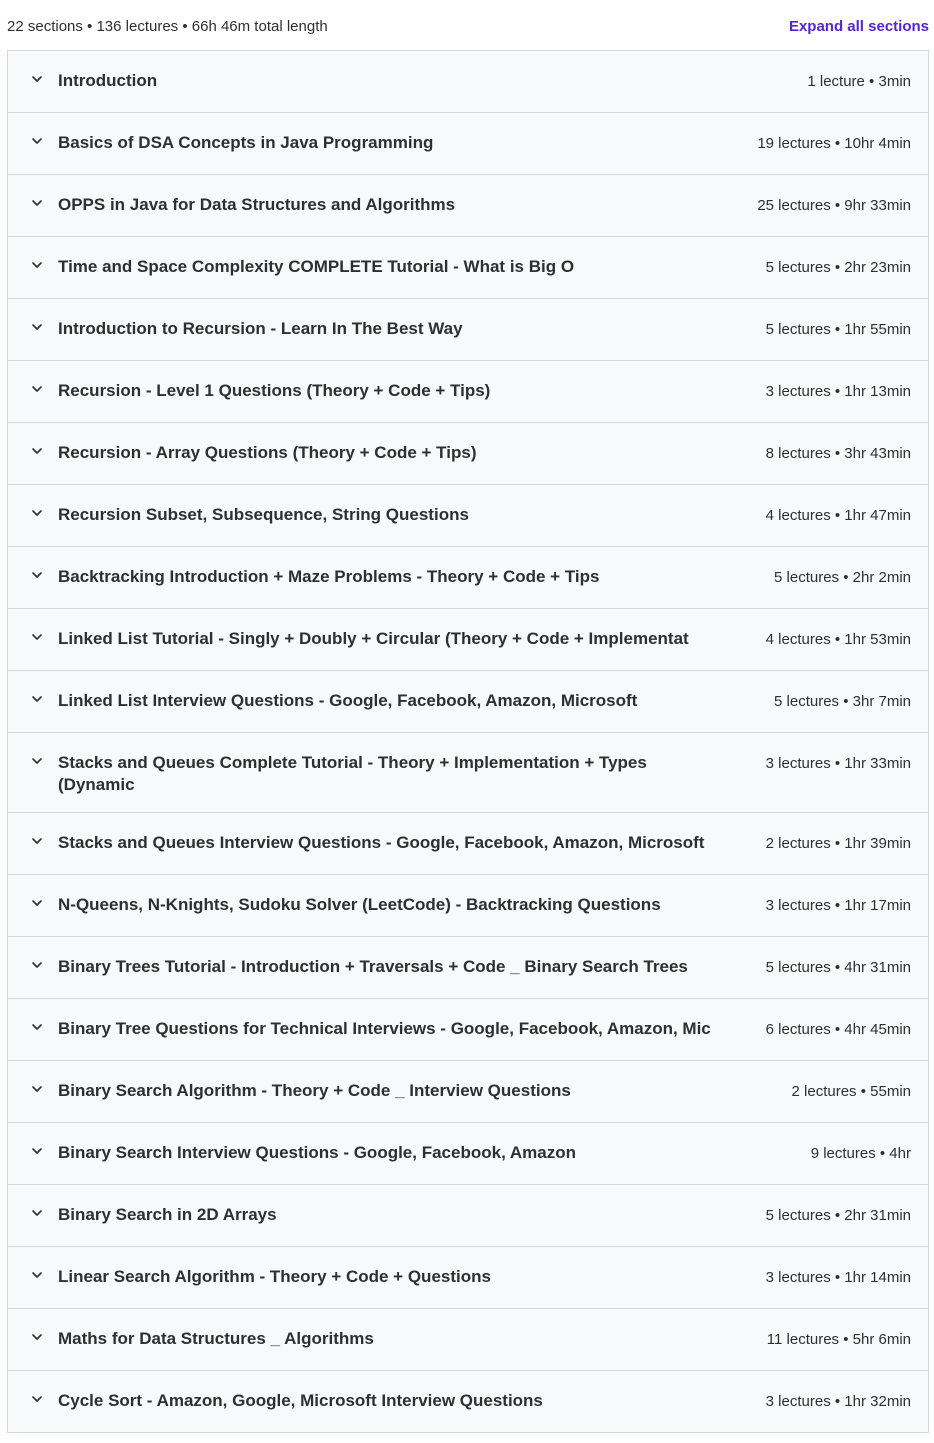 The image size is (934, 1443). What do you see at coordinates (838, 763) in the screenshot?
I see `section-lecture-count: 3 lectures • 1hr 33min` at bounding box center [838, 763].